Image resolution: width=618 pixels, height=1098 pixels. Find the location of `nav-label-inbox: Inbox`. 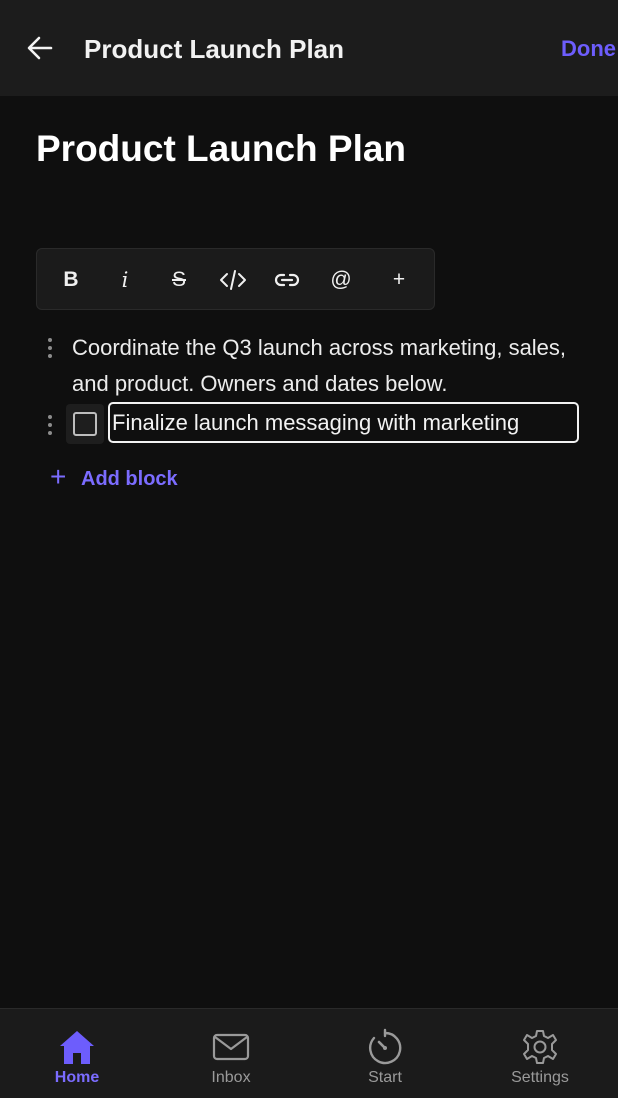

nav-label-inbox: Inbox is located at coordinates (231, 1077).